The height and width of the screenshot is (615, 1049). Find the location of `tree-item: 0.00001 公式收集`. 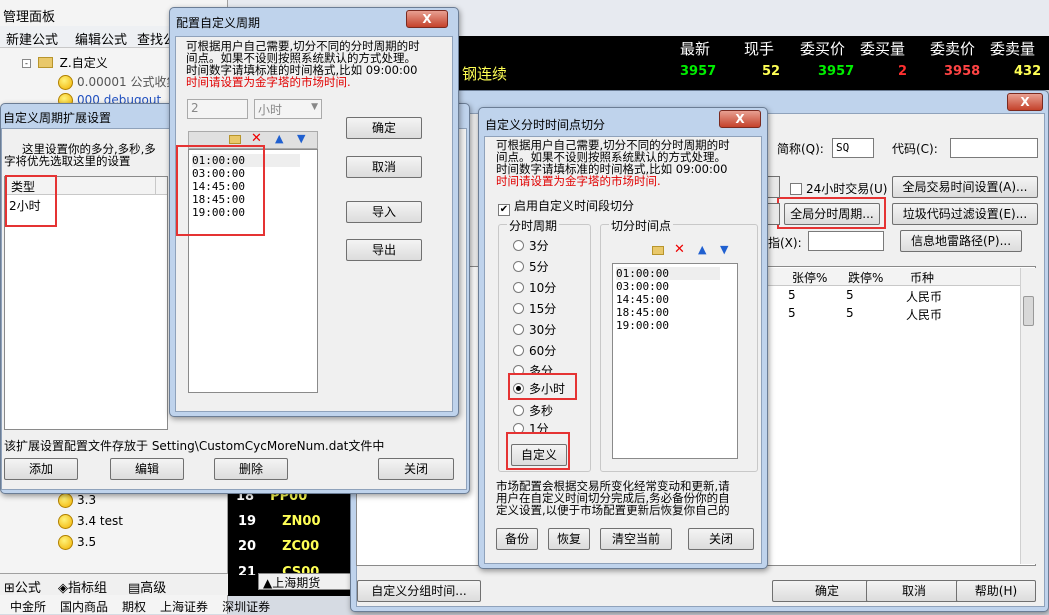

tree-item: 0.00001 公式收集 is located at coordinates (118, 81).